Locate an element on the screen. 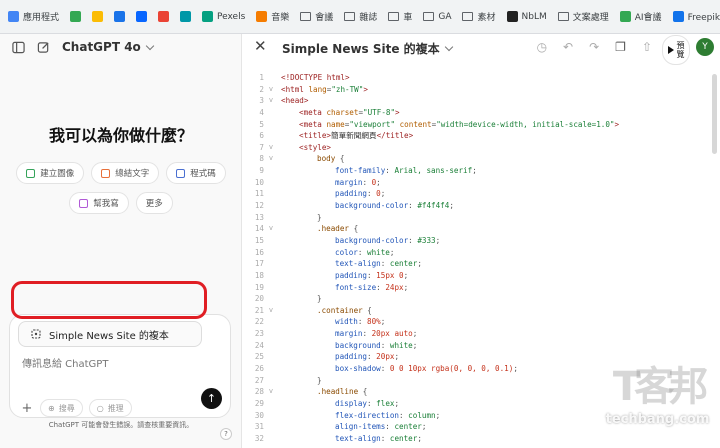 This screenshot has height=448, width=720. bookmark-label: 音樂 is located at coordinates (280, 18).